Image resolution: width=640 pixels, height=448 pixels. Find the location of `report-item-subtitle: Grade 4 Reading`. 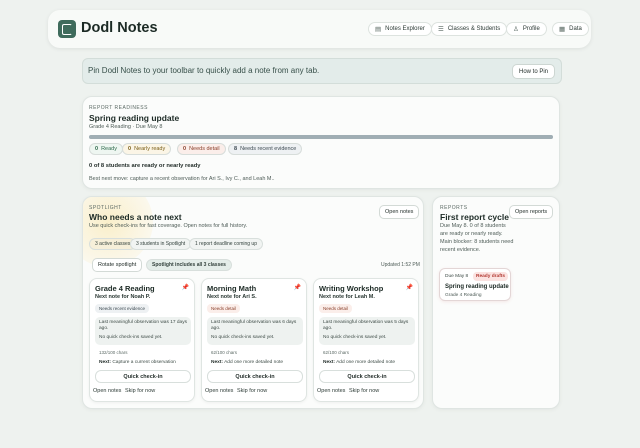

report-item-subtitle: Grade 4 Reading is located at coordinates (463, 295).